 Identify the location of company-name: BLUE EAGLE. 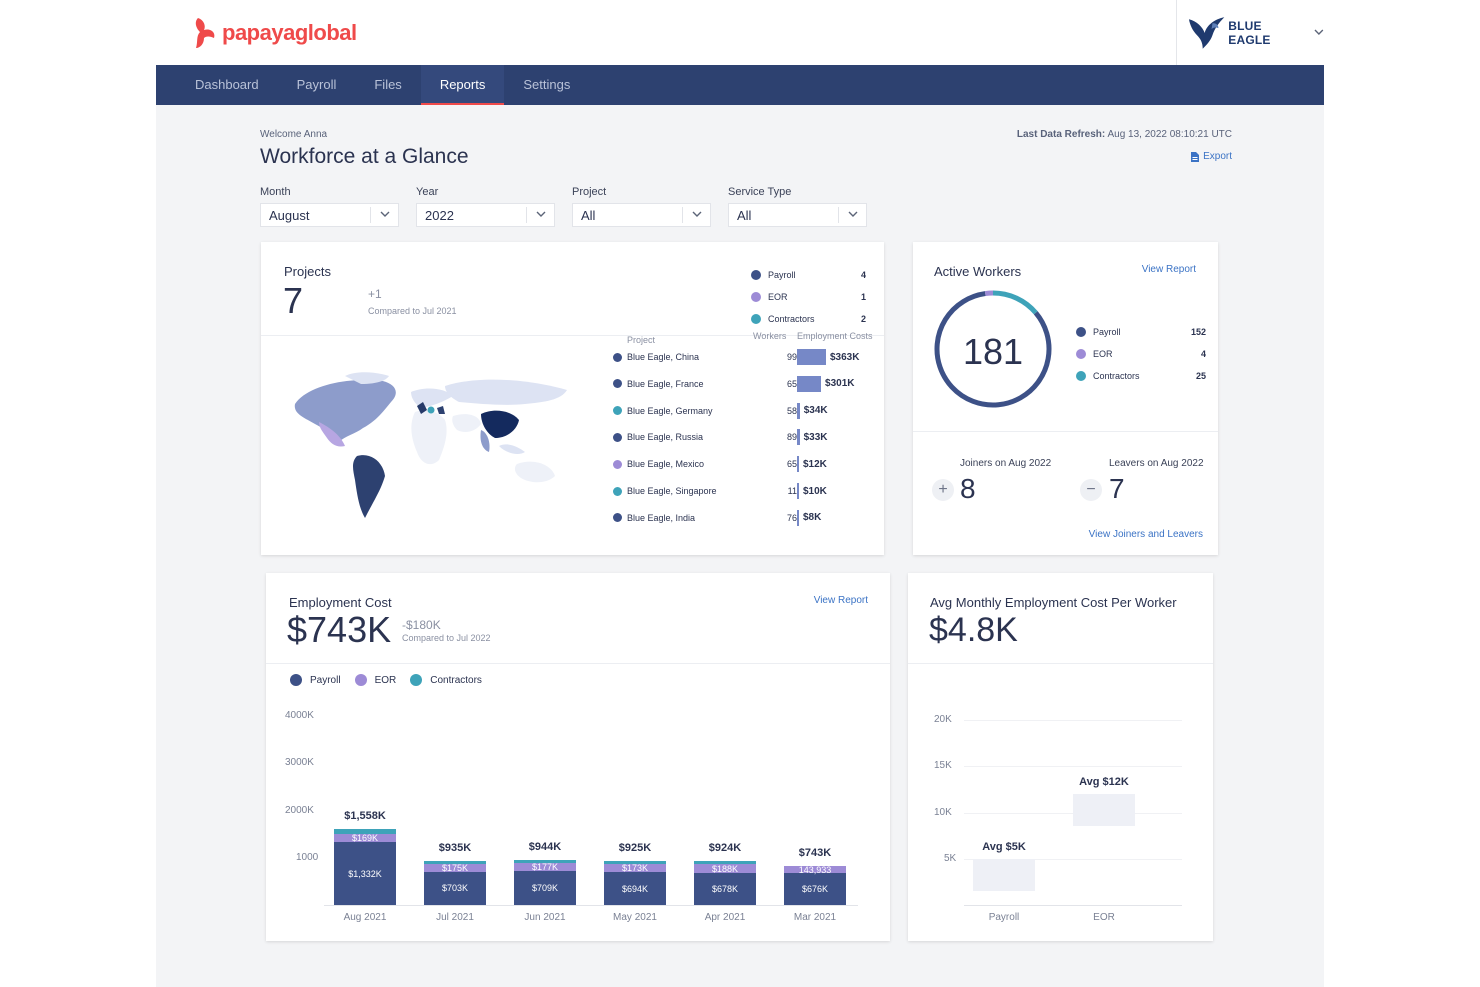
(1249, 32).